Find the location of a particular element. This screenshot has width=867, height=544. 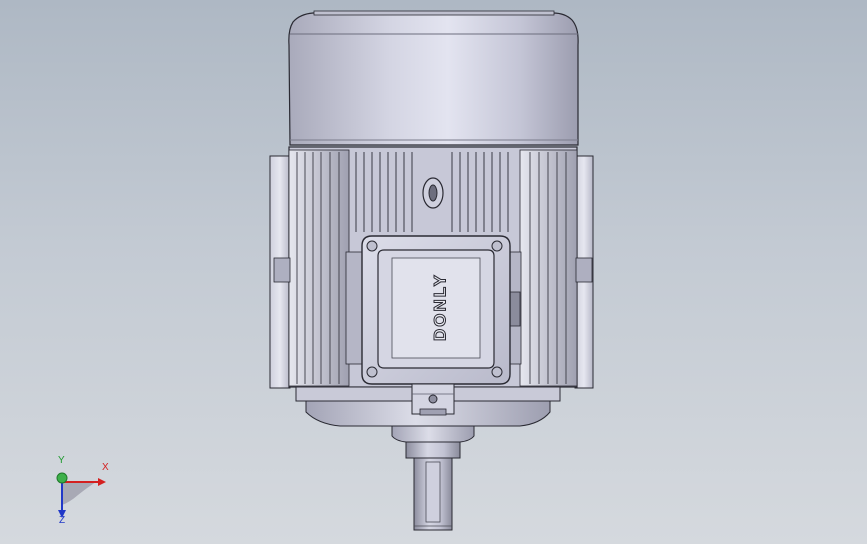

triad-plane is located at coordinates (79, 493).